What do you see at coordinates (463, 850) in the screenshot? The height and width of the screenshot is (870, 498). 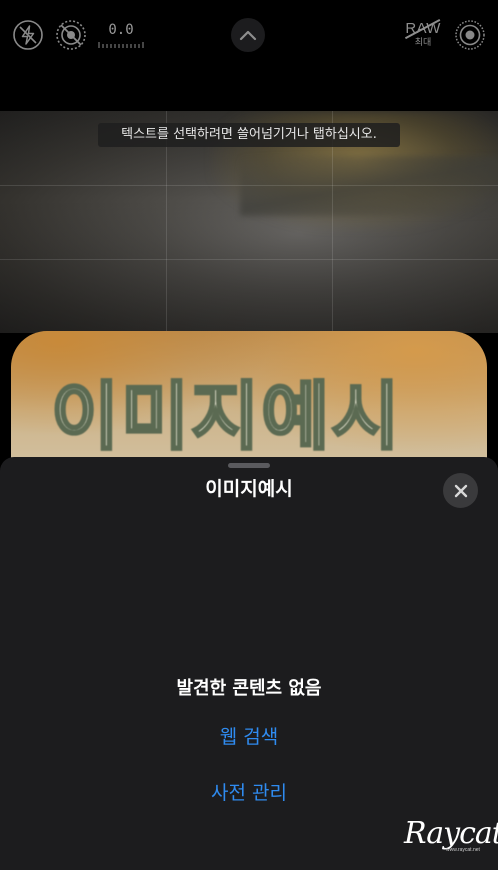 I see `watermark-url: www.raycat.net` at bounding box center [463, 850].